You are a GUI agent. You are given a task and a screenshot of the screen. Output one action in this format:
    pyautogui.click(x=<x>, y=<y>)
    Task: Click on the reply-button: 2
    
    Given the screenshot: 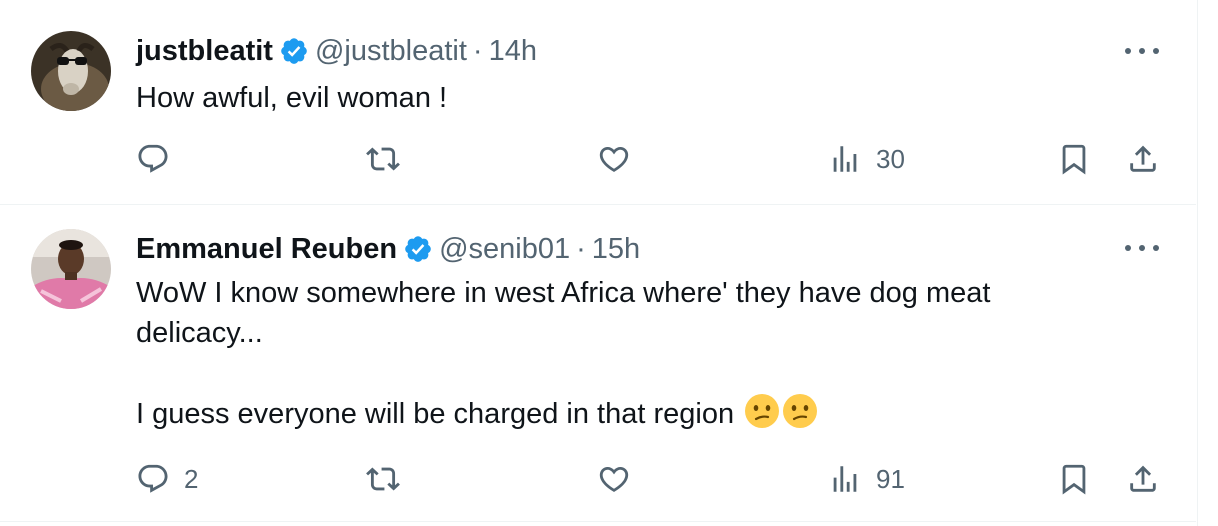 What is the action you would take?
    pyautogui.click(x=167, y=479)
    